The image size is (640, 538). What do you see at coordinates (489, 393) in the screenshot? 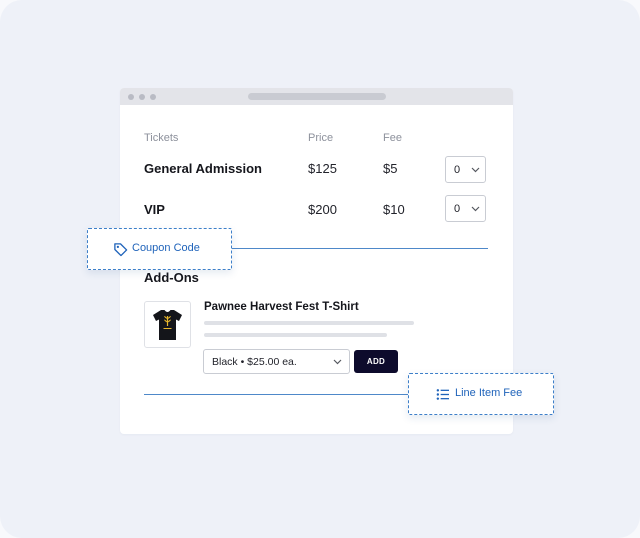
I see `line-item-fee-label: Line Item Fee` at bounding box center [489, 393].